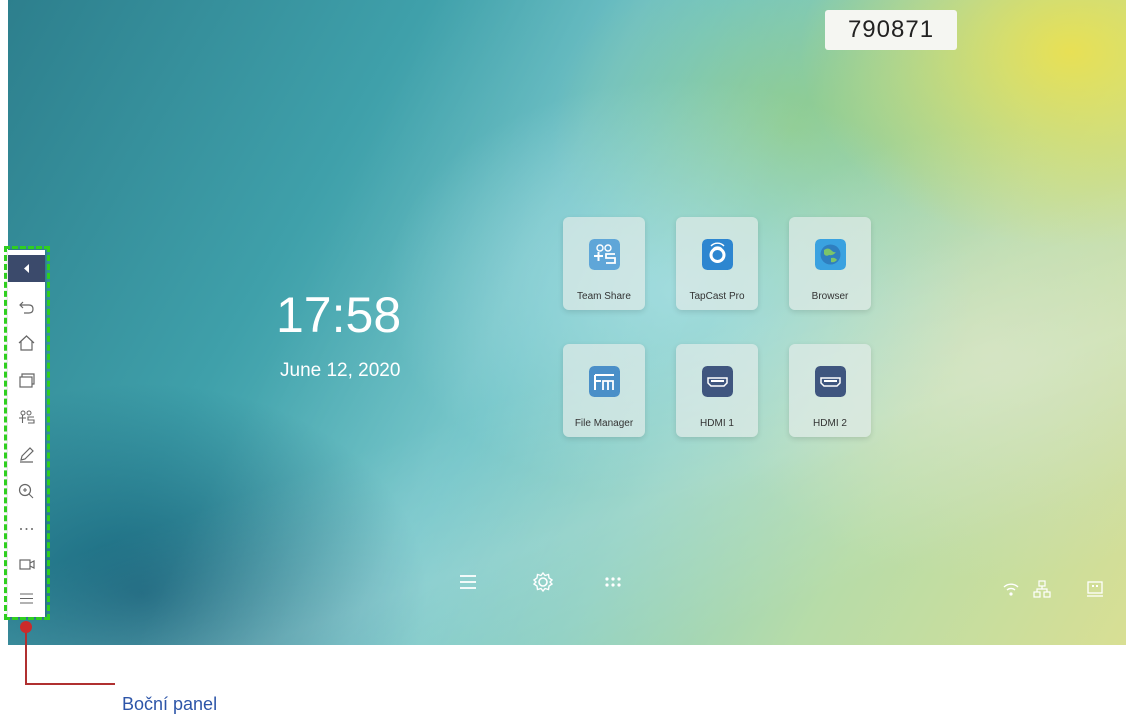  Describe the element at coordinates (170, 704) in the screenshot. I see `callout-label: Boční panel` at that location.